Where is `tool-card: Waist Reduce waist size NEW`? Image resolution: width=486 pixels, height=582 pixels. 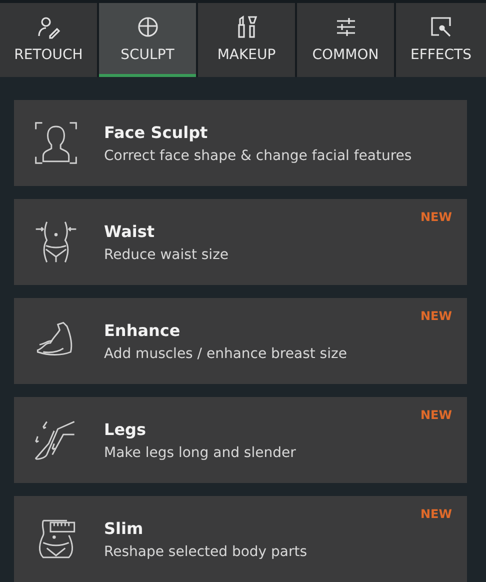
tool-card: Waist Reduce waist size NEW is located at coordinates (240, 242).